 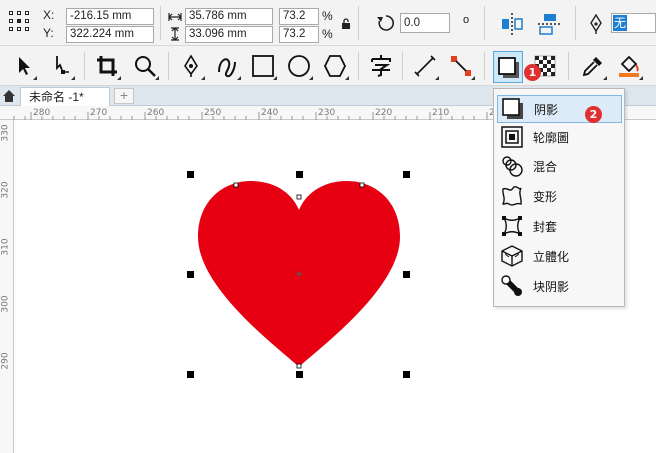 I want to click on zoom-tool, so click(x=145, y=66).